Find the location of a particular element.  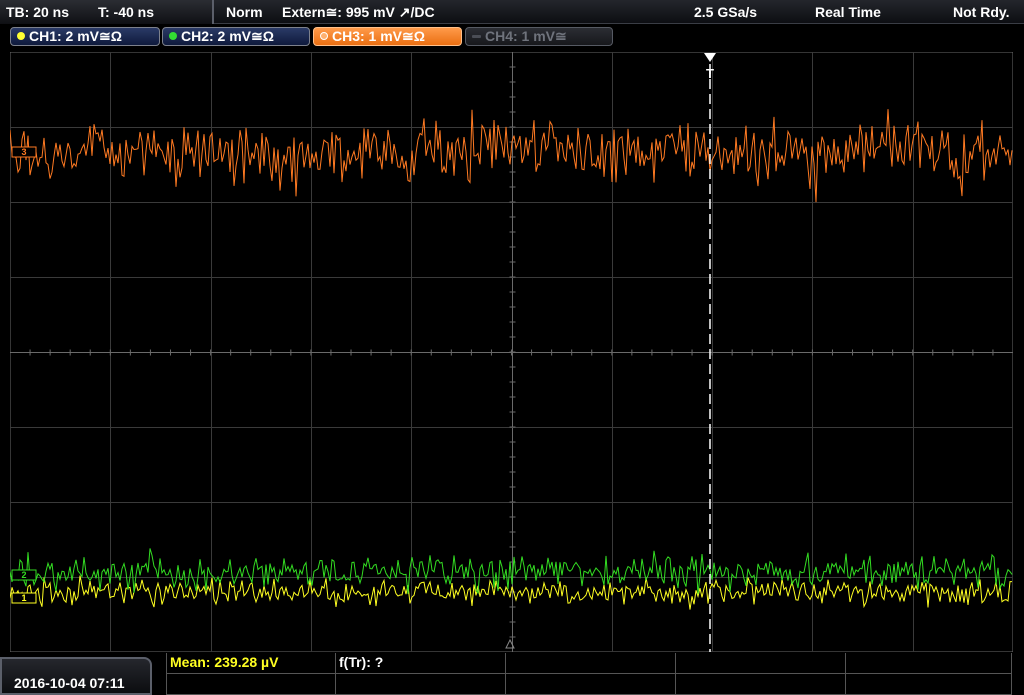

date-time-box: 2016-10-04 07:11 is located at coordinates (76, 676).